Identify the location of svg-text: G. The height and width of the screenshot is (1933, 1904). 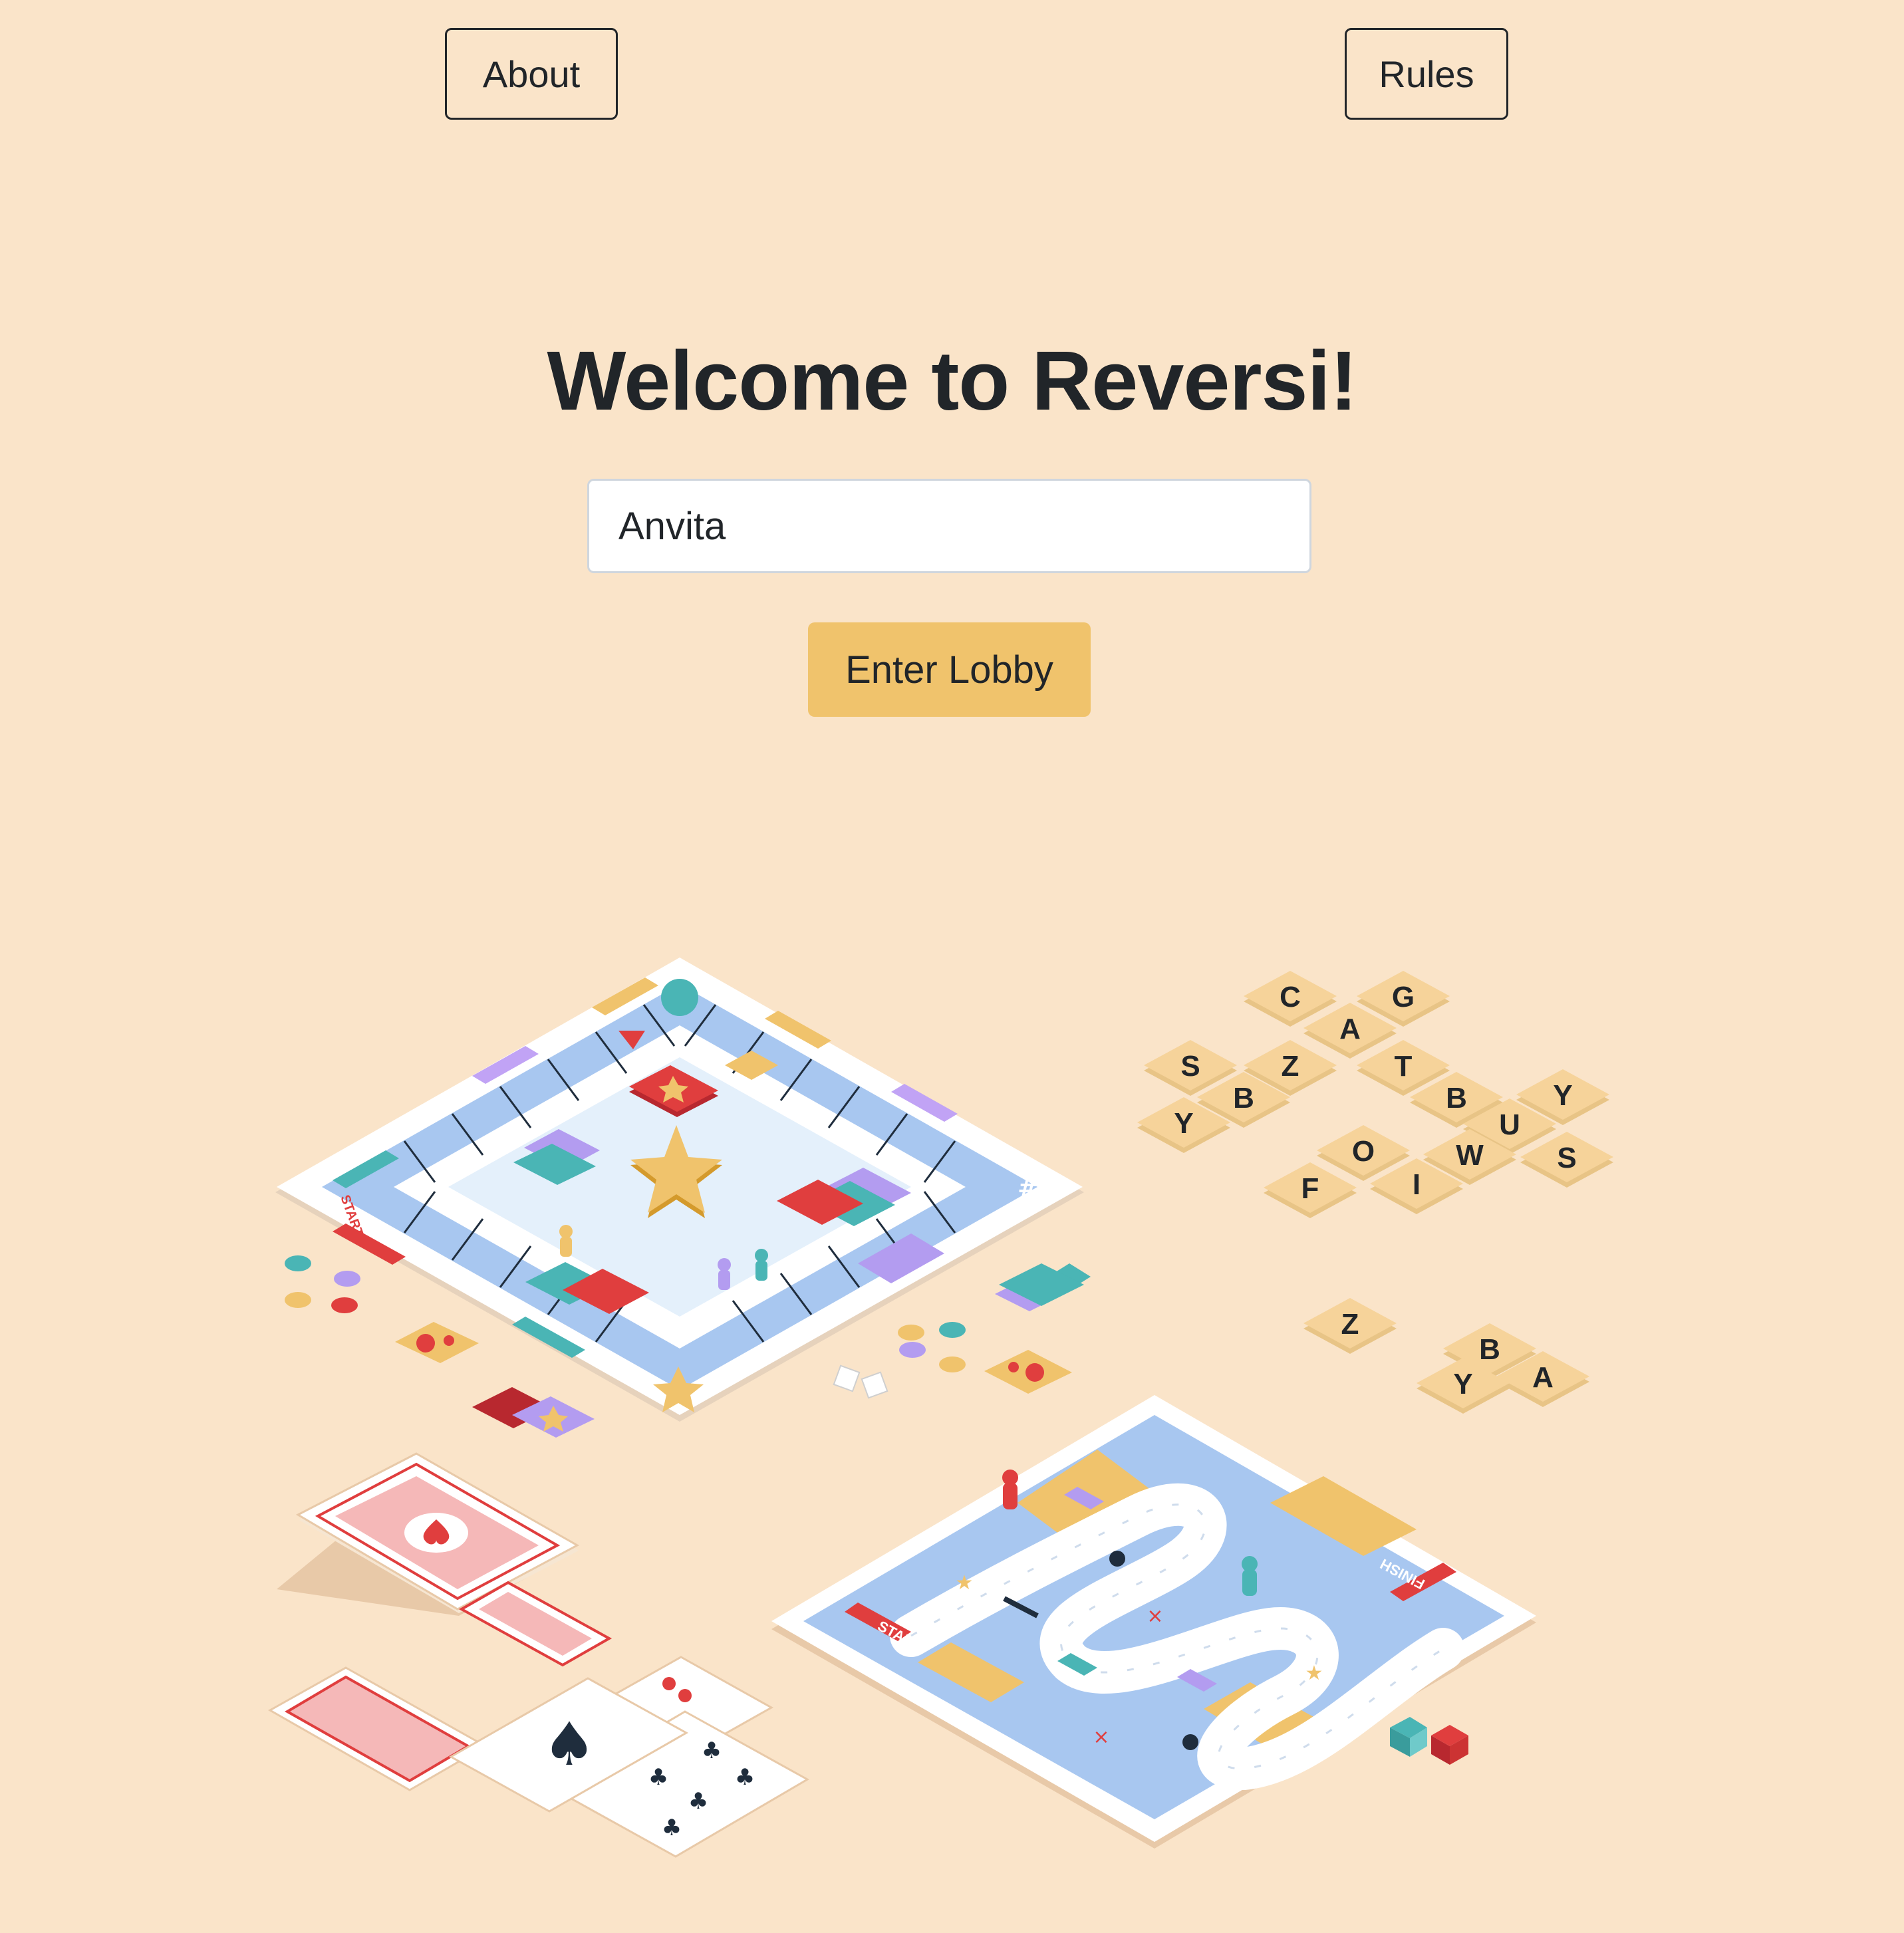
(1403, 997).